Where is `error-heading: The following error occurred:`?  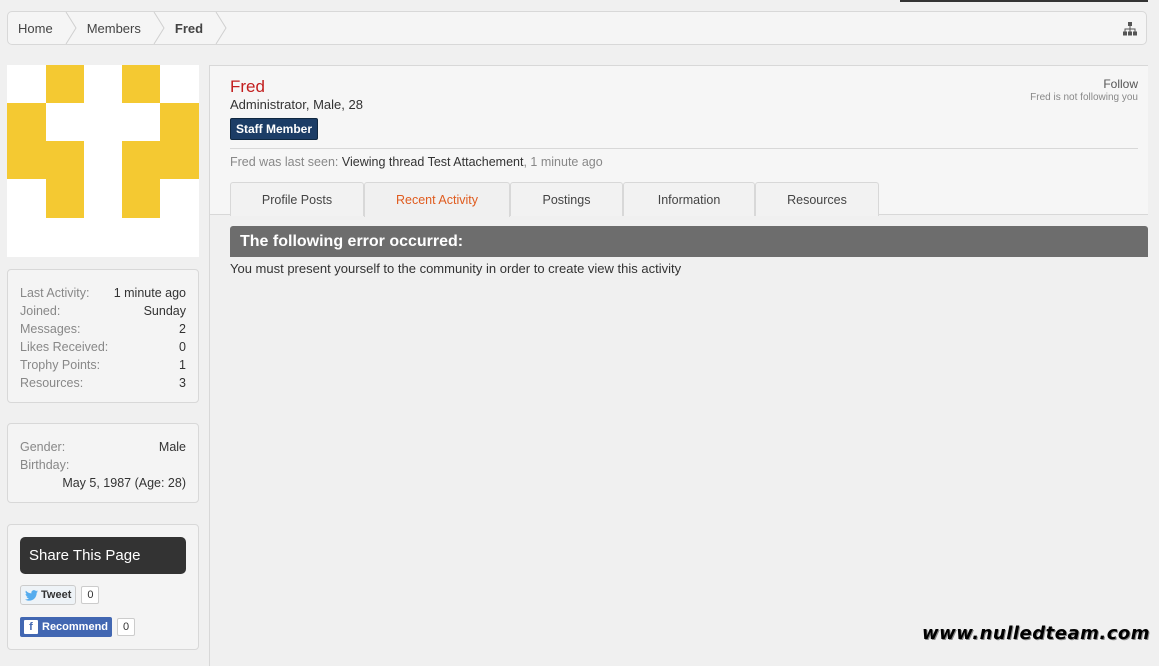 error-heading: The following error occurred: is located at coordinates (689, 241).